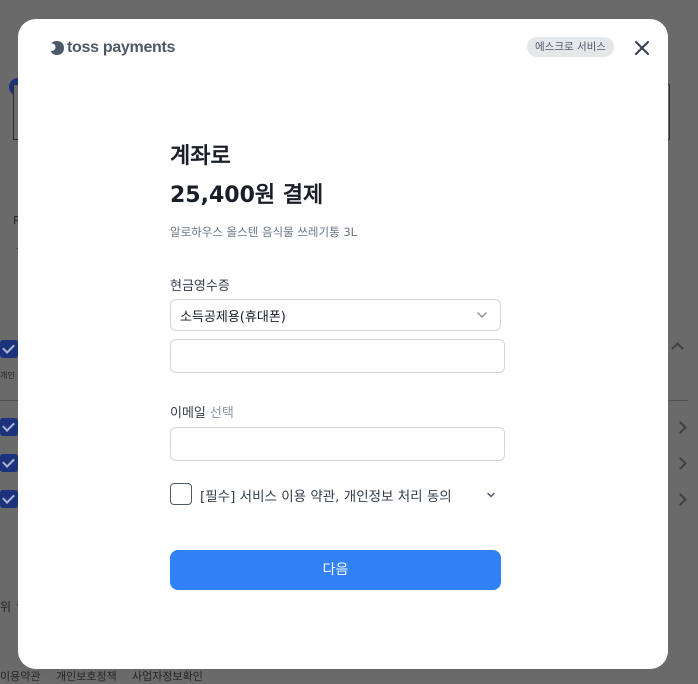  Describe the element at coordinates (264, 232) in the screenshot. I see `product-name: 알로하우스 올스텐 음식물 쓰레기통 3L` at that location.